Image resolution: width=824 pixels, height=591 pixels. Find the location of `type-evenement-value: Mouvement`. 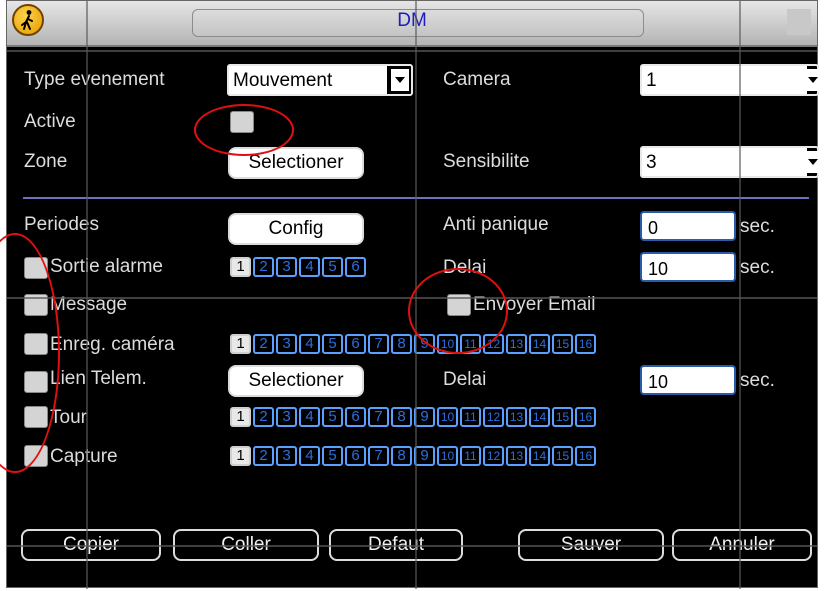

type-evenement-value: Mouvement is located at coordinates (308, 80).